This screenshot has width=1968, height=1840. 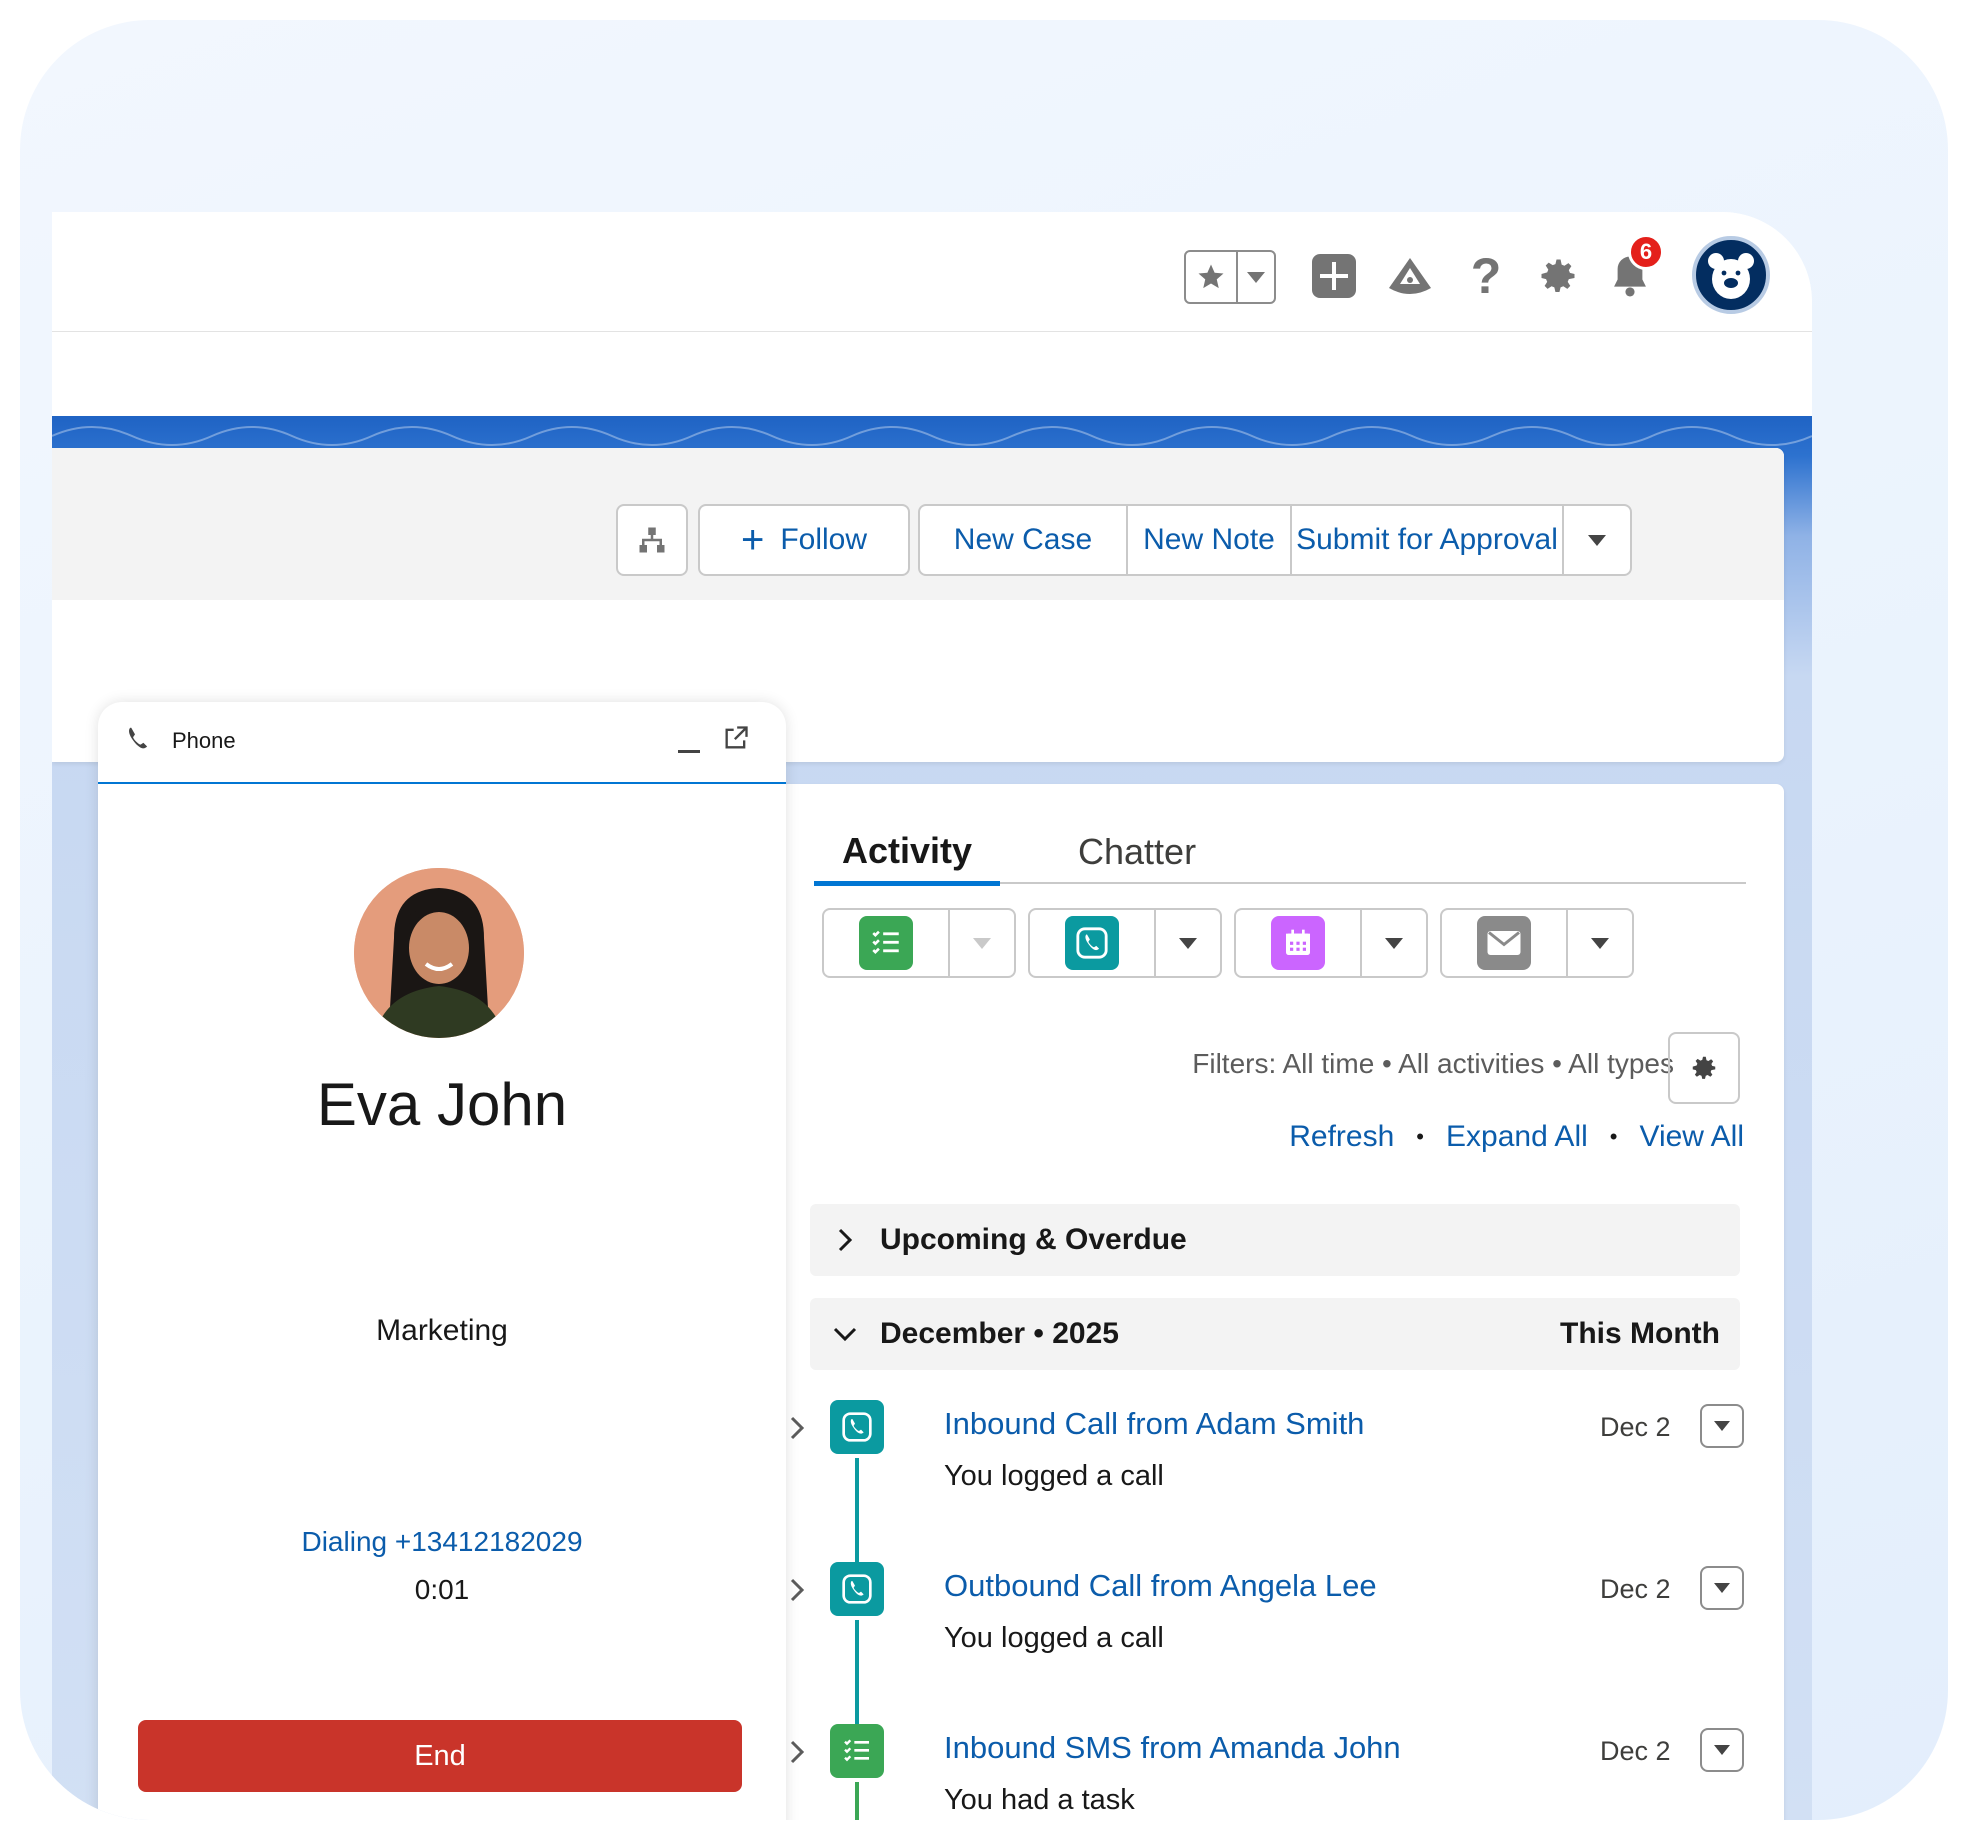 What do you see at coordinates (1410, 276) in the screenshot?
I see `trailhead-icon` at bounding box center [1410, 276].